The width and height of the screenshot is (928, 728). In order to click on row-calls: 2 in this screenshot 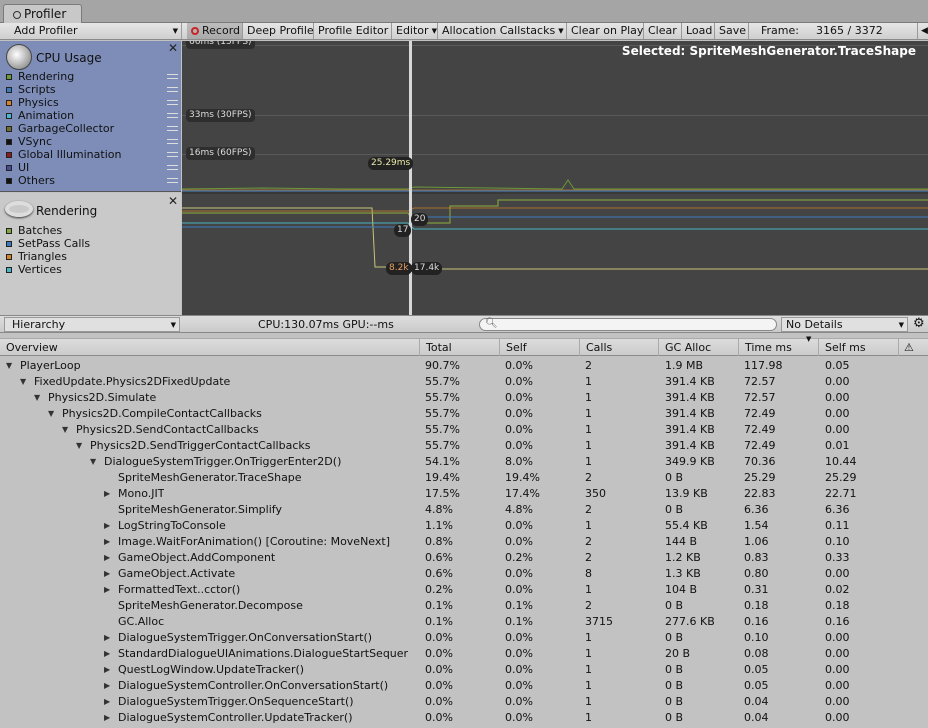, I will do `click(588, 541)`.